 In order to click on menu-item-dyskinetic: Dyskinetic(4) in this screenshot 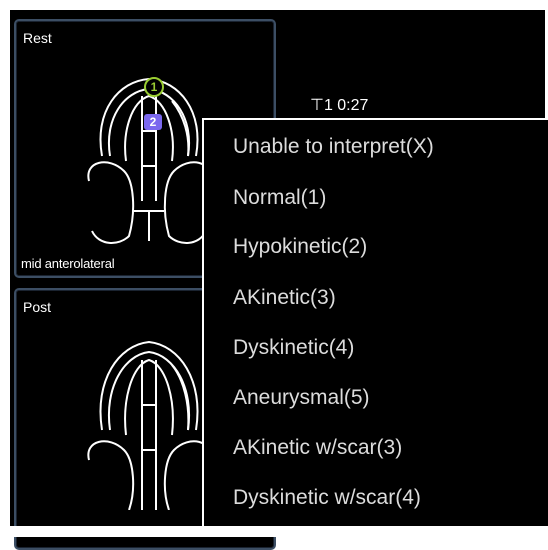, I will do `click(293, 348)`.